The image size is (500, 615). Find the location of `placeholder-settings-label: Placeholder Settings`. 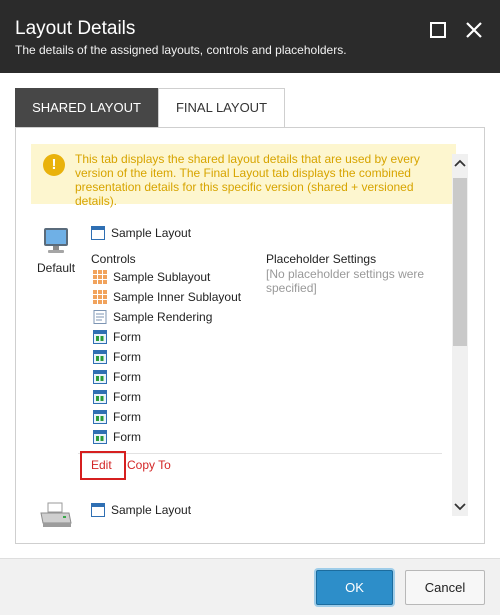

placeholder-settings-label: Placeholder Settings is located at coordinates (321, 259).